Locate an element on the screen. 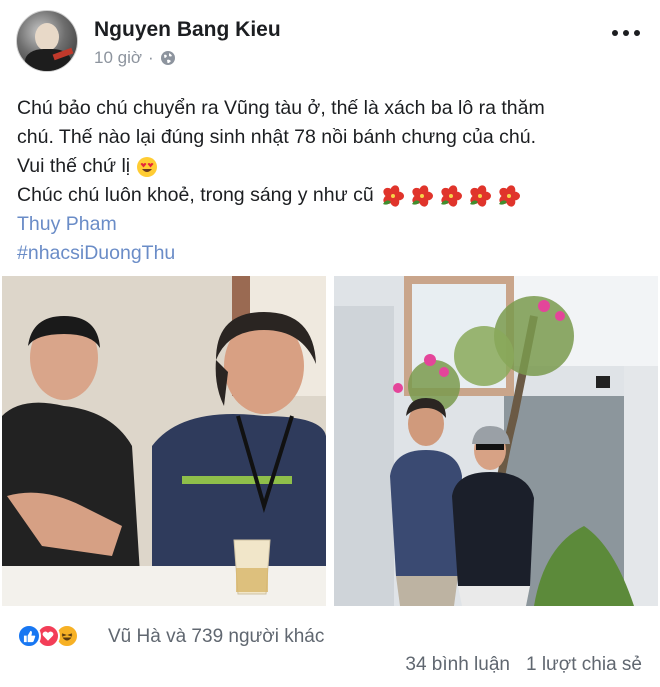 This screenshot has height=687, width=660. heart-eyes-emoji-icon is located at coordinates (146, 166).